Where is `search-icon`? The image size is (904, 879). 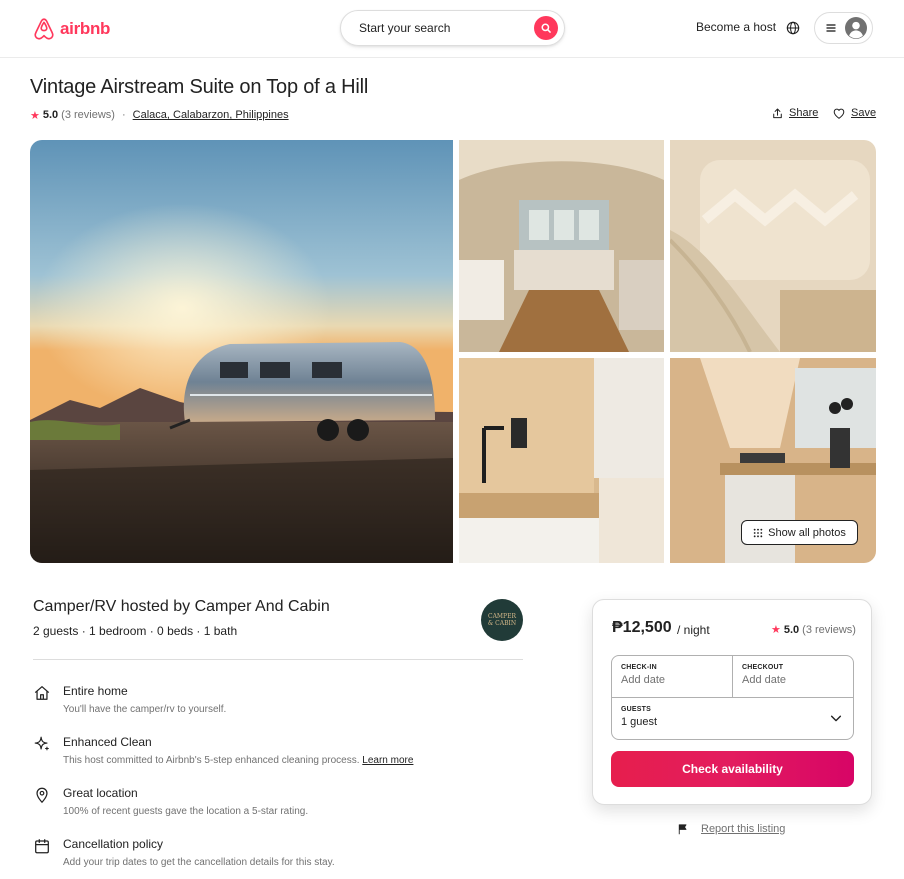 search-icon is located at coordinates (546, 28).